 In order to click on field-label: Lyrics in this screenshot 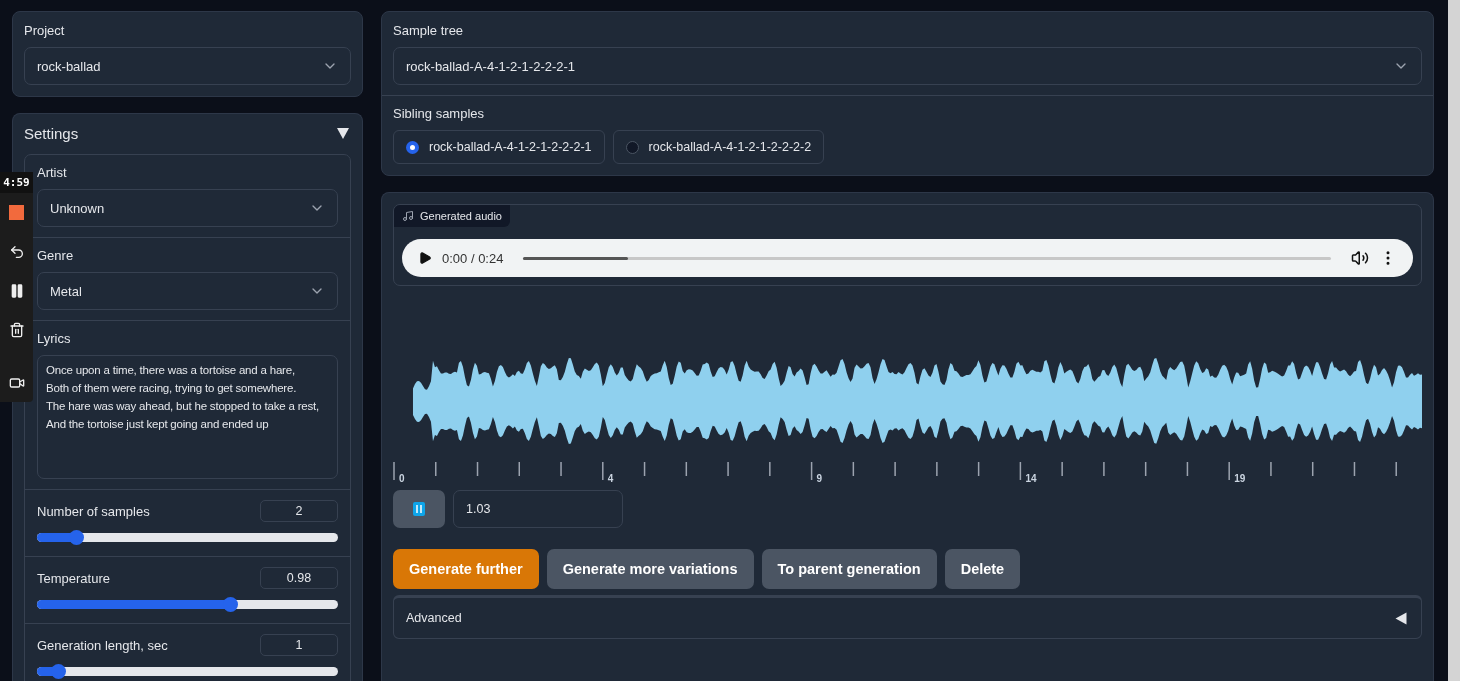, I will do `click(54, 338)`.